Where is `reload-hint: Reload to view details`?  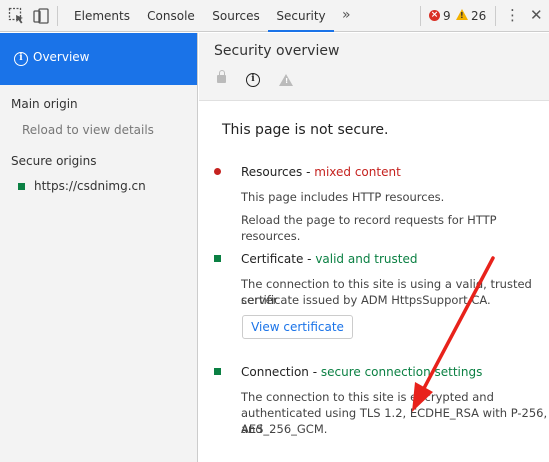
reload-hint: Reload to view details is located at coordinates (88, 130).